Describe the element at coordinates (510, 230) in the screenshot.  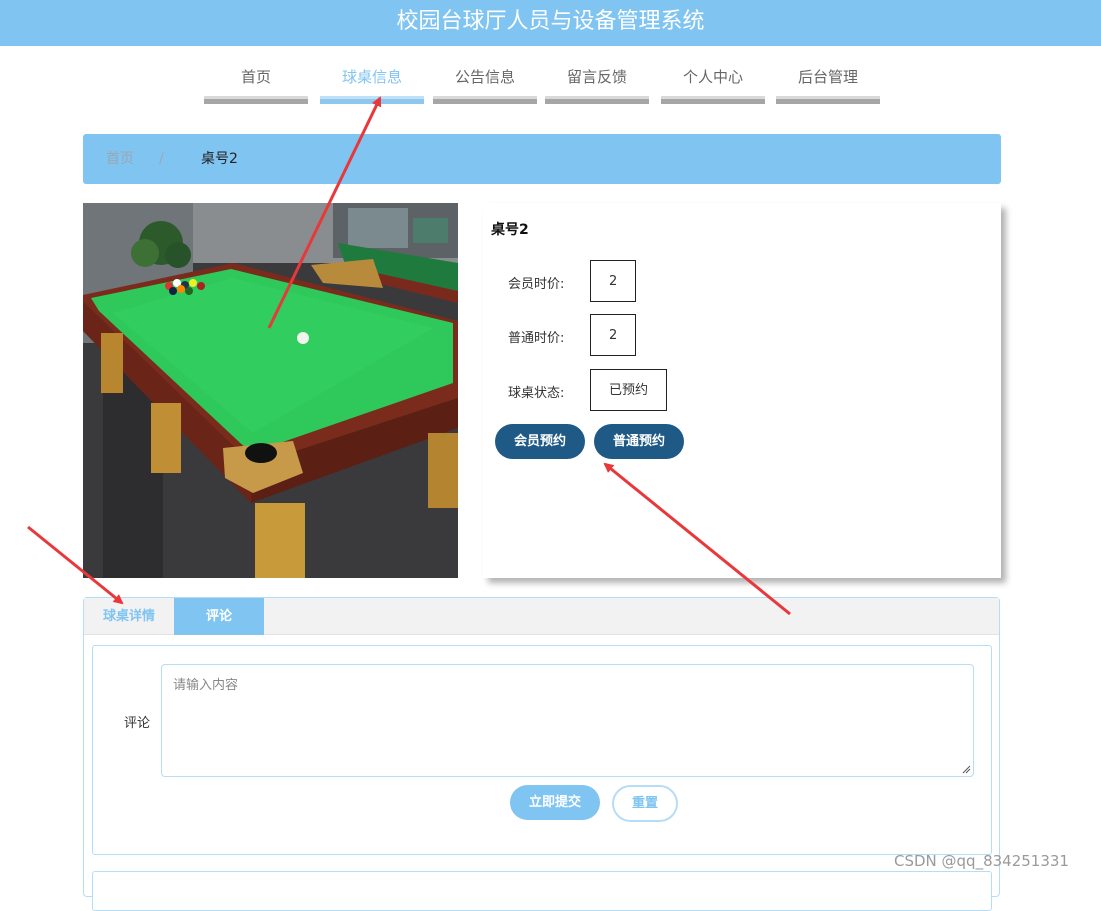
I see `table-name: 桌号2` at that location.